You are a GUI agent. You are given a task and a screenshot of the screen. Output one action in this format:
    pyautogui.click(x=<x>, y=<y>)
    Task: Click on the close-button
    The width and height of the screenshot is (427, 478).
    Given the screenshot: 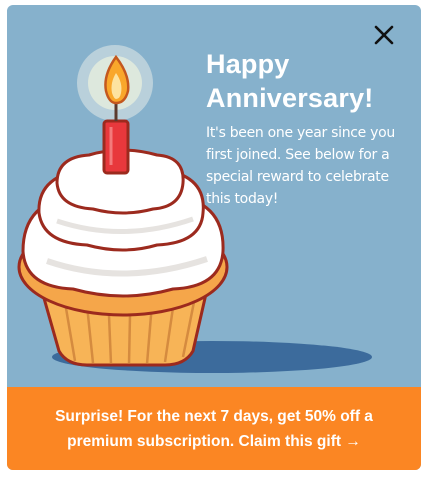 What is the action you would take?
    pyautogui.click(x=384, y=35)
    